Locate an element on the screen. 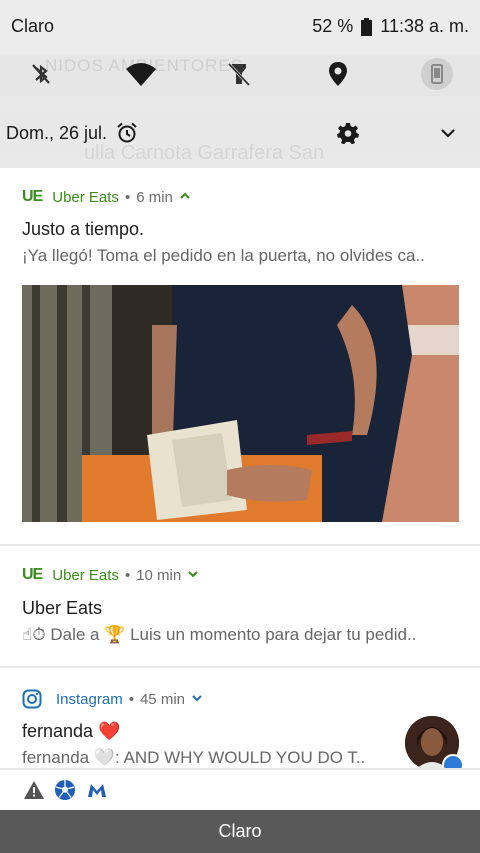 This screenshot has height=853, width=480. app-name: Instagram is located at coordinates (89, 699).